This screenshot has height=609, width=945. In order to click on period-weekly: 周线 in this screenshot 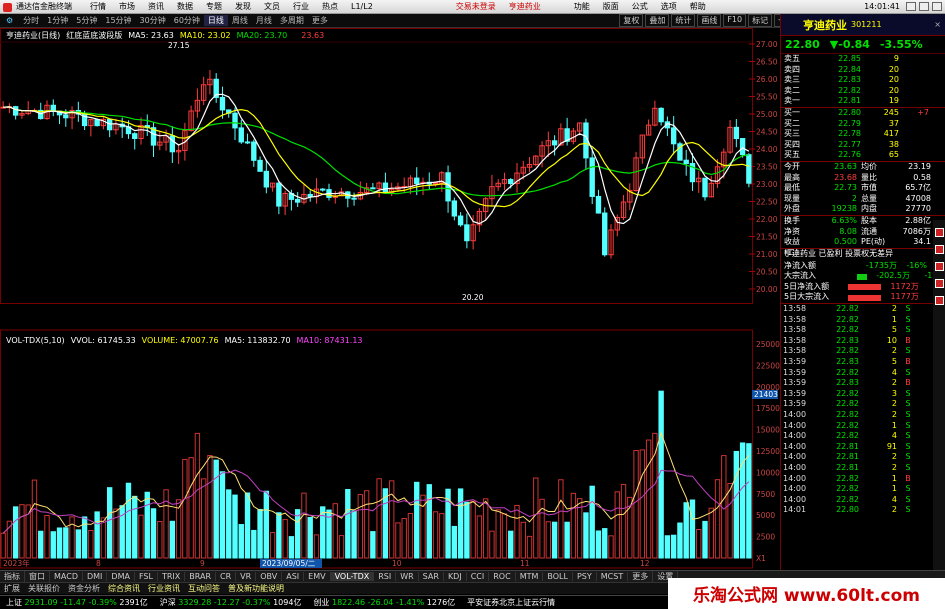, I will do `click(240, 20)`.